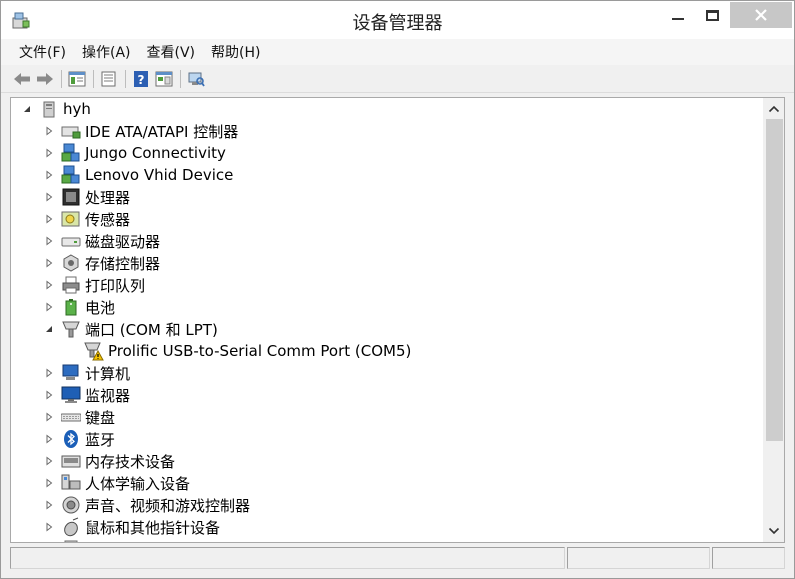 This screenshot has width=795, height=579. Describe the element at coordinates (42, 52) in the screenshot. I see `menu-file: 文件(F)` at that location.